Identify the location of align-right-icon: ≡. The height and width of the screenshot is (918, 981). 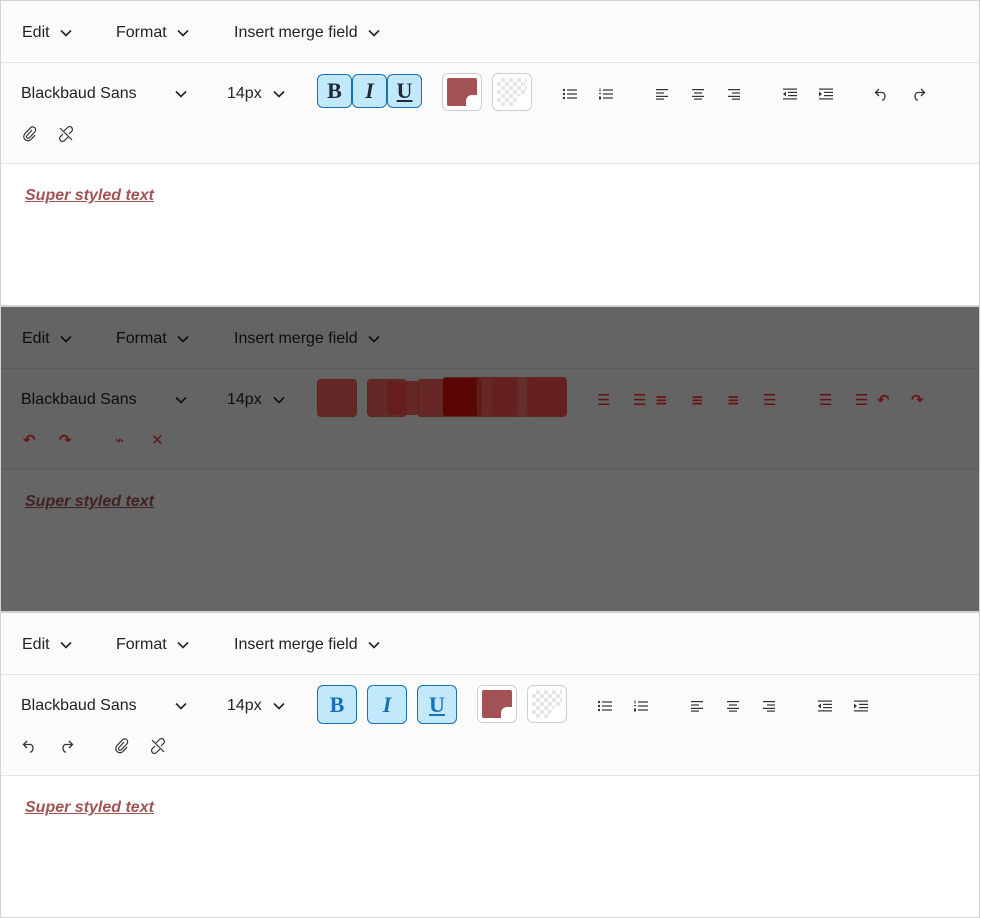
(733, 400).